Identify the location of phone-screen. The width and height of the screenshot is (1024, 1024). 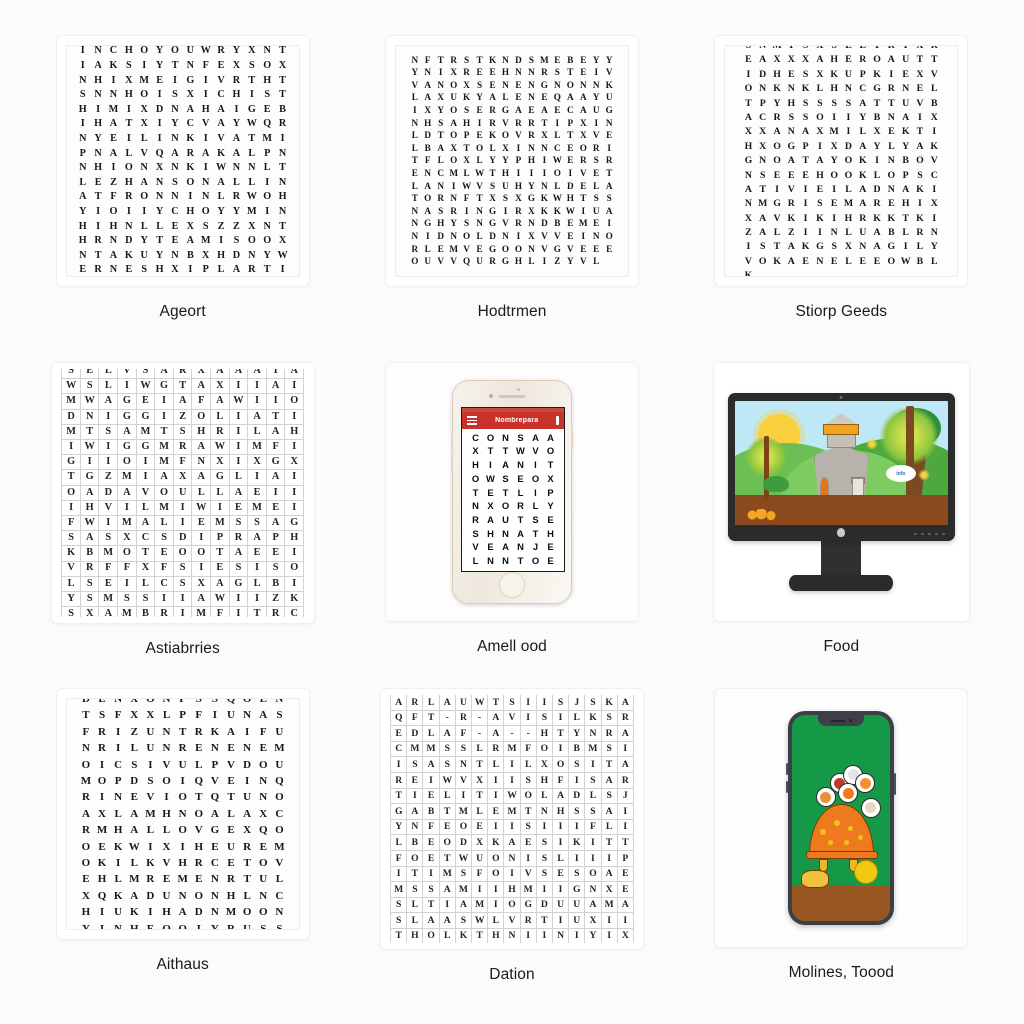
(841, 818).